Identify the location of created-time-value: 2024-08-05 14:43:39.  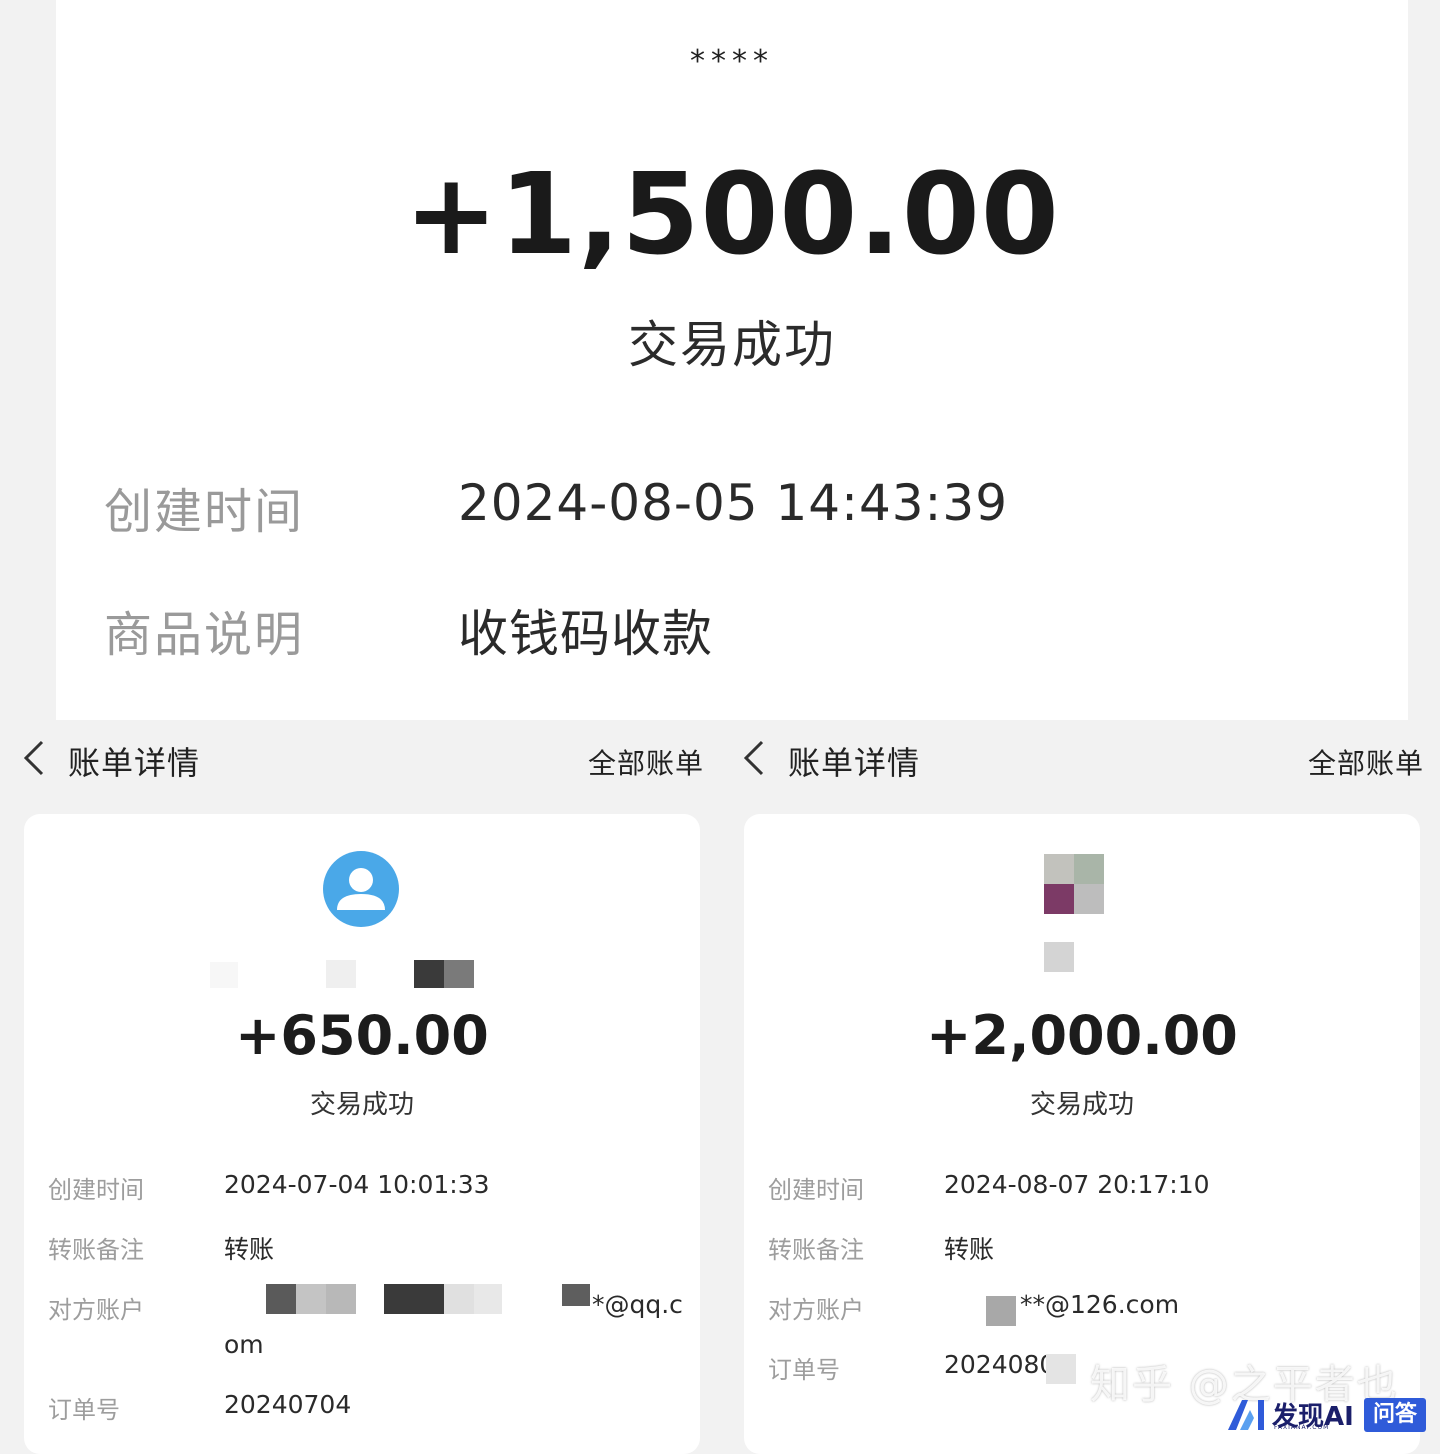
(733, 503).